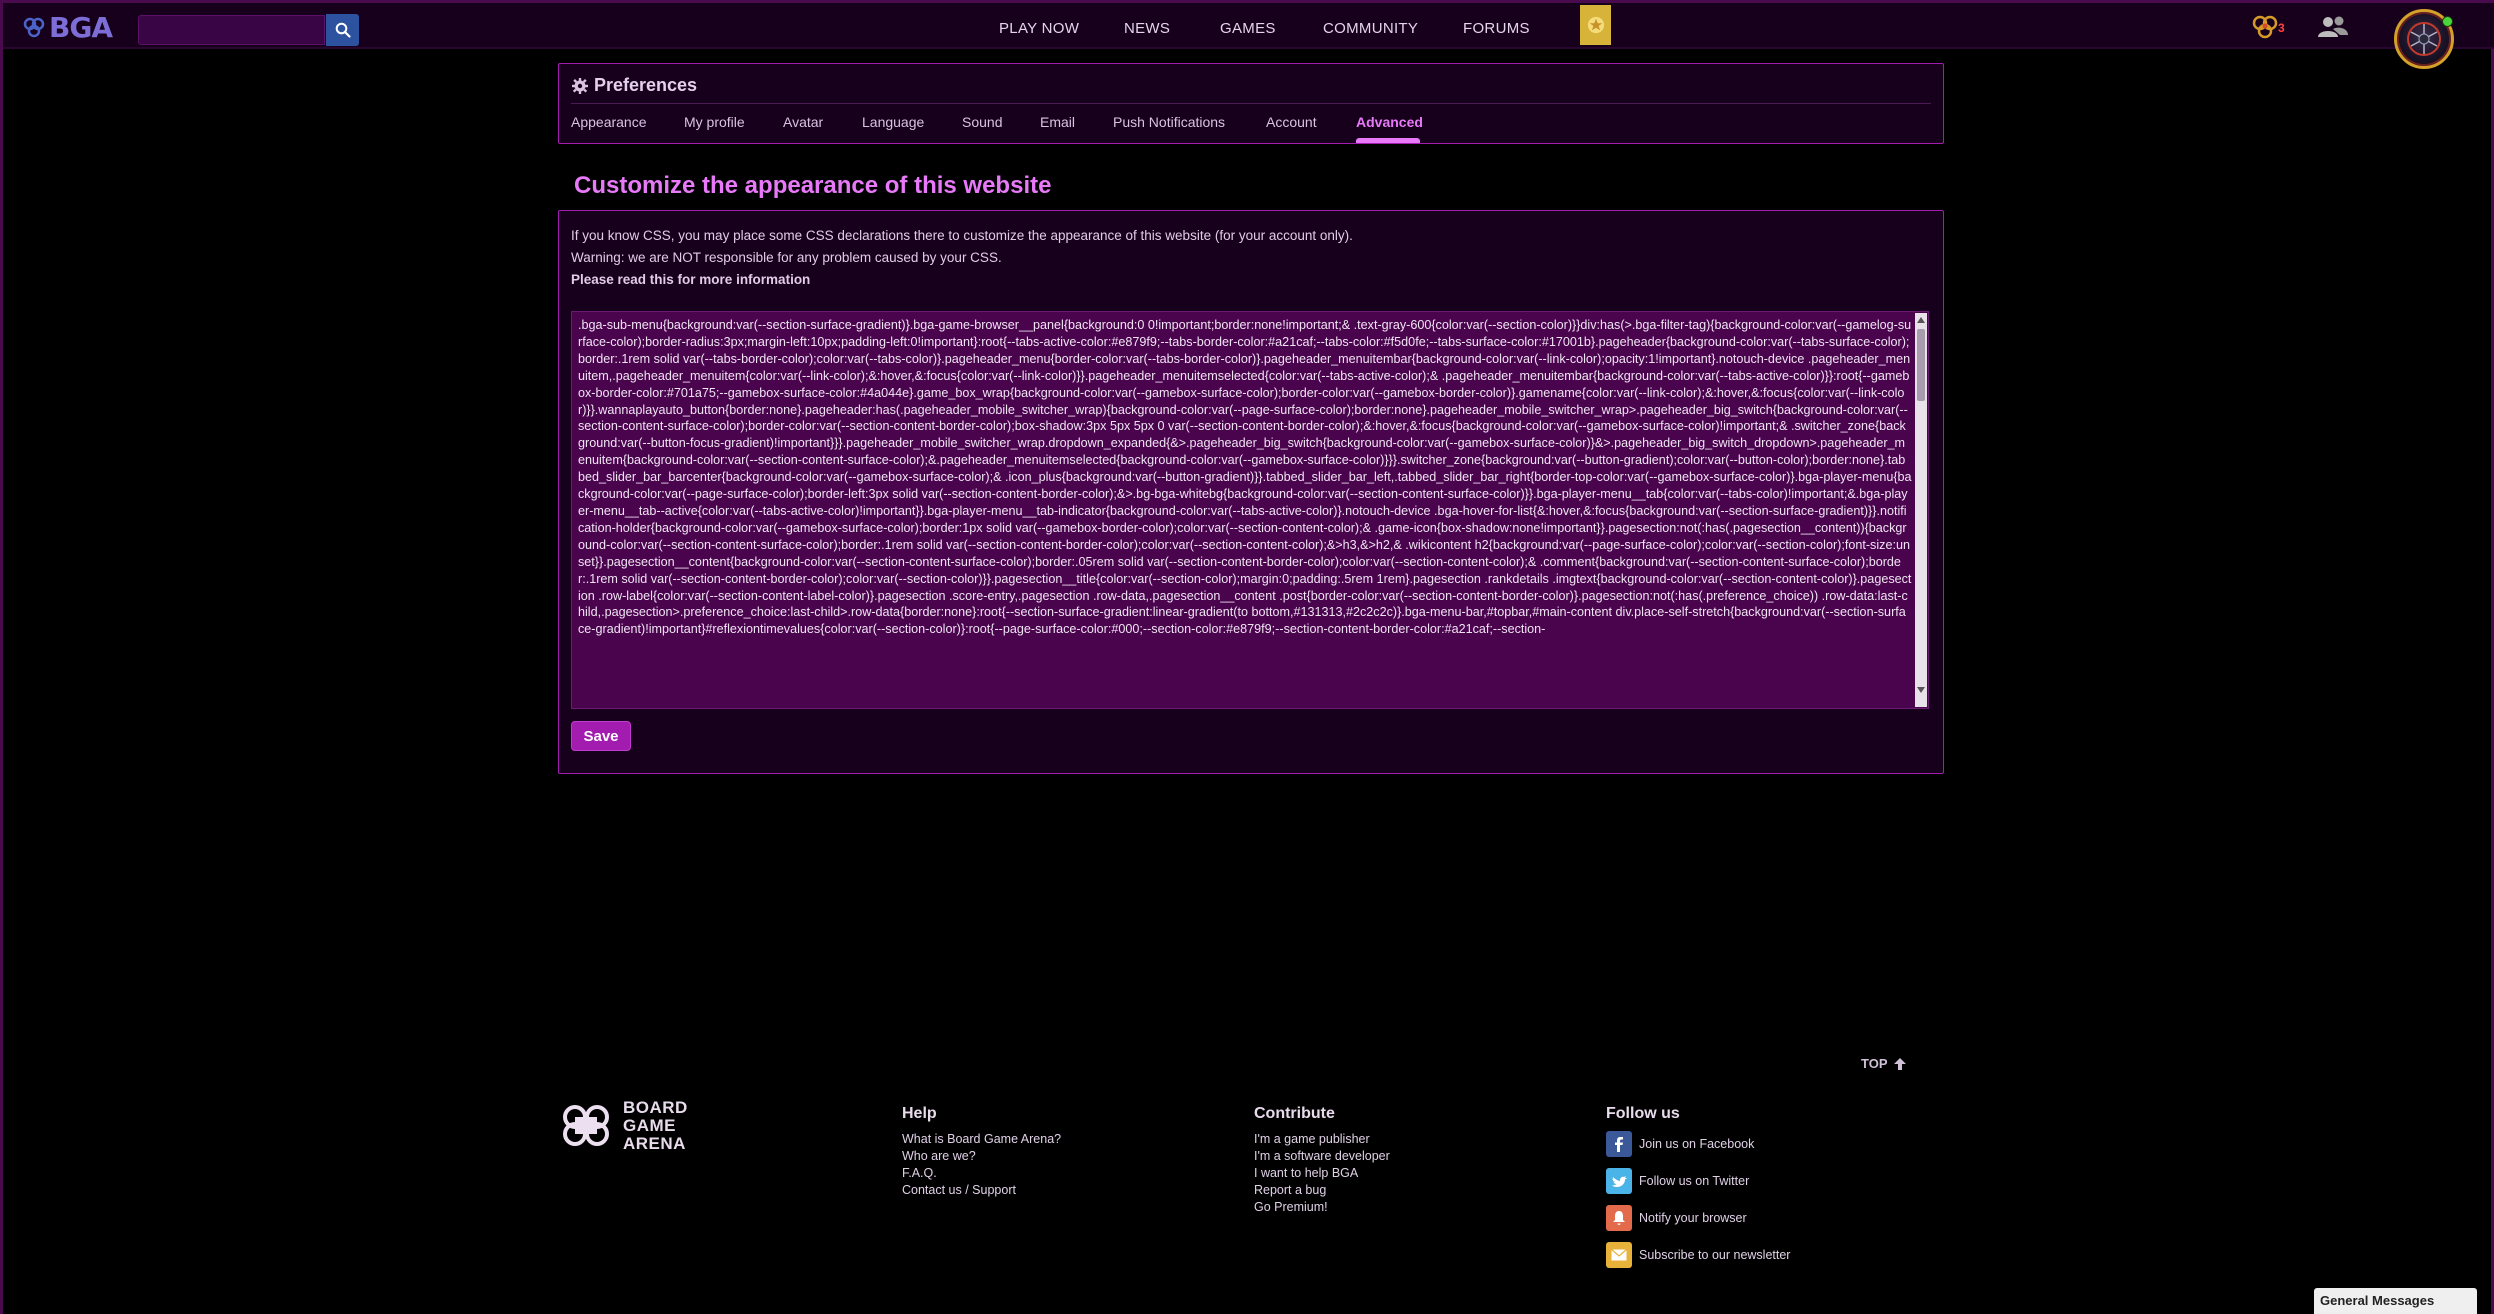 The height and width of the screenshot is (1314, 2494). What do you see at coordinates (1322, 1207) in the screenshot?
I see `footer-link: Go Premium!` at bounding box center [1322, 1207].